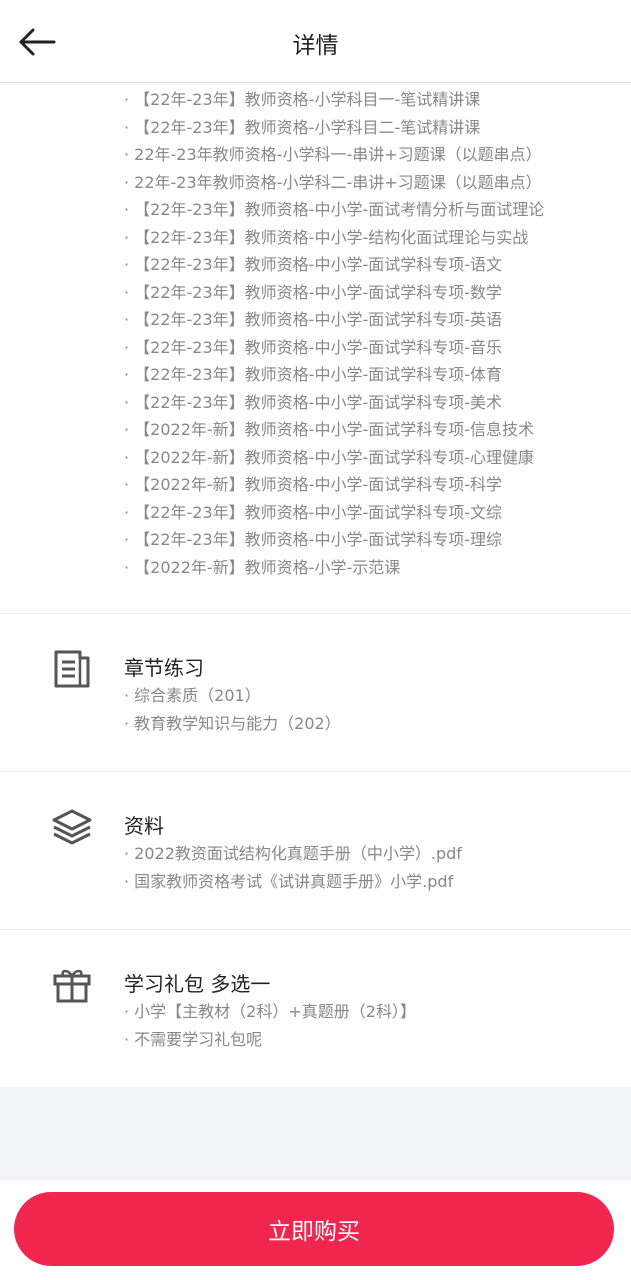 Image resolution: width=631 pixels, height=1280 pixels. I want to click on course-item: · 【22年-23年】教师资格-中小学-面试考情分析与面试理论, so click(334, 209).